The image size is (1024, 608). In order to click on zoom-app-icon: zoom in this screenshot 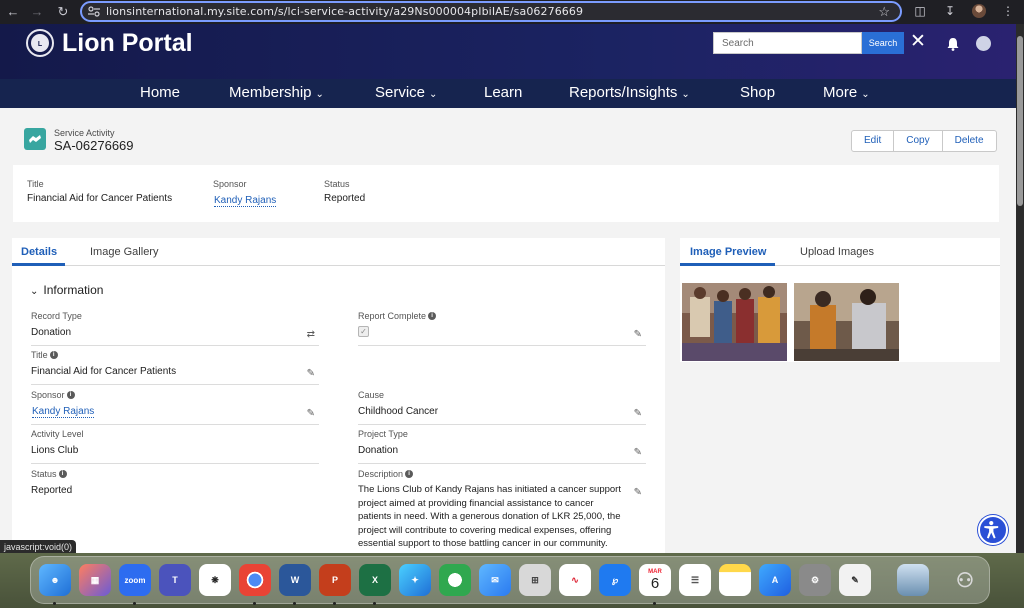, I will do `click(135, 580)`.